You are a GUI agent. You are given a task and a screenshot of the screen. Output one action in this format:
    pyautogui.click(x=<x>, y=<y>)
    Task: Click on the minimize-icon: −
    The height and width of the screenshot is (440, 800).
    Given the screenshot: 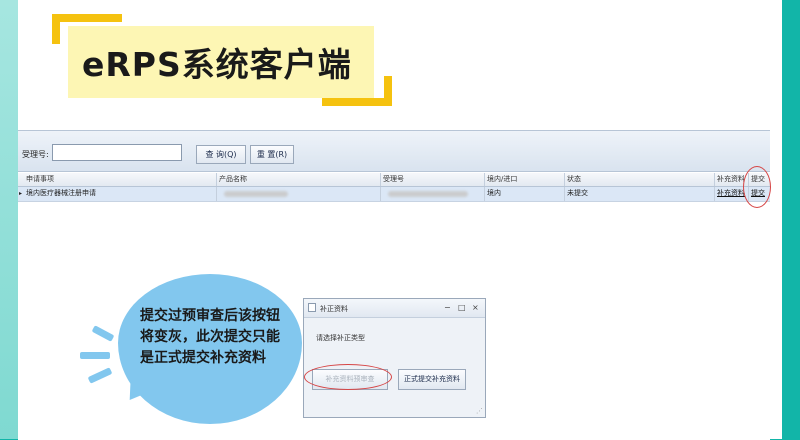 What is the action you would take?
    pyautogui.click(x=447, y=307)
    